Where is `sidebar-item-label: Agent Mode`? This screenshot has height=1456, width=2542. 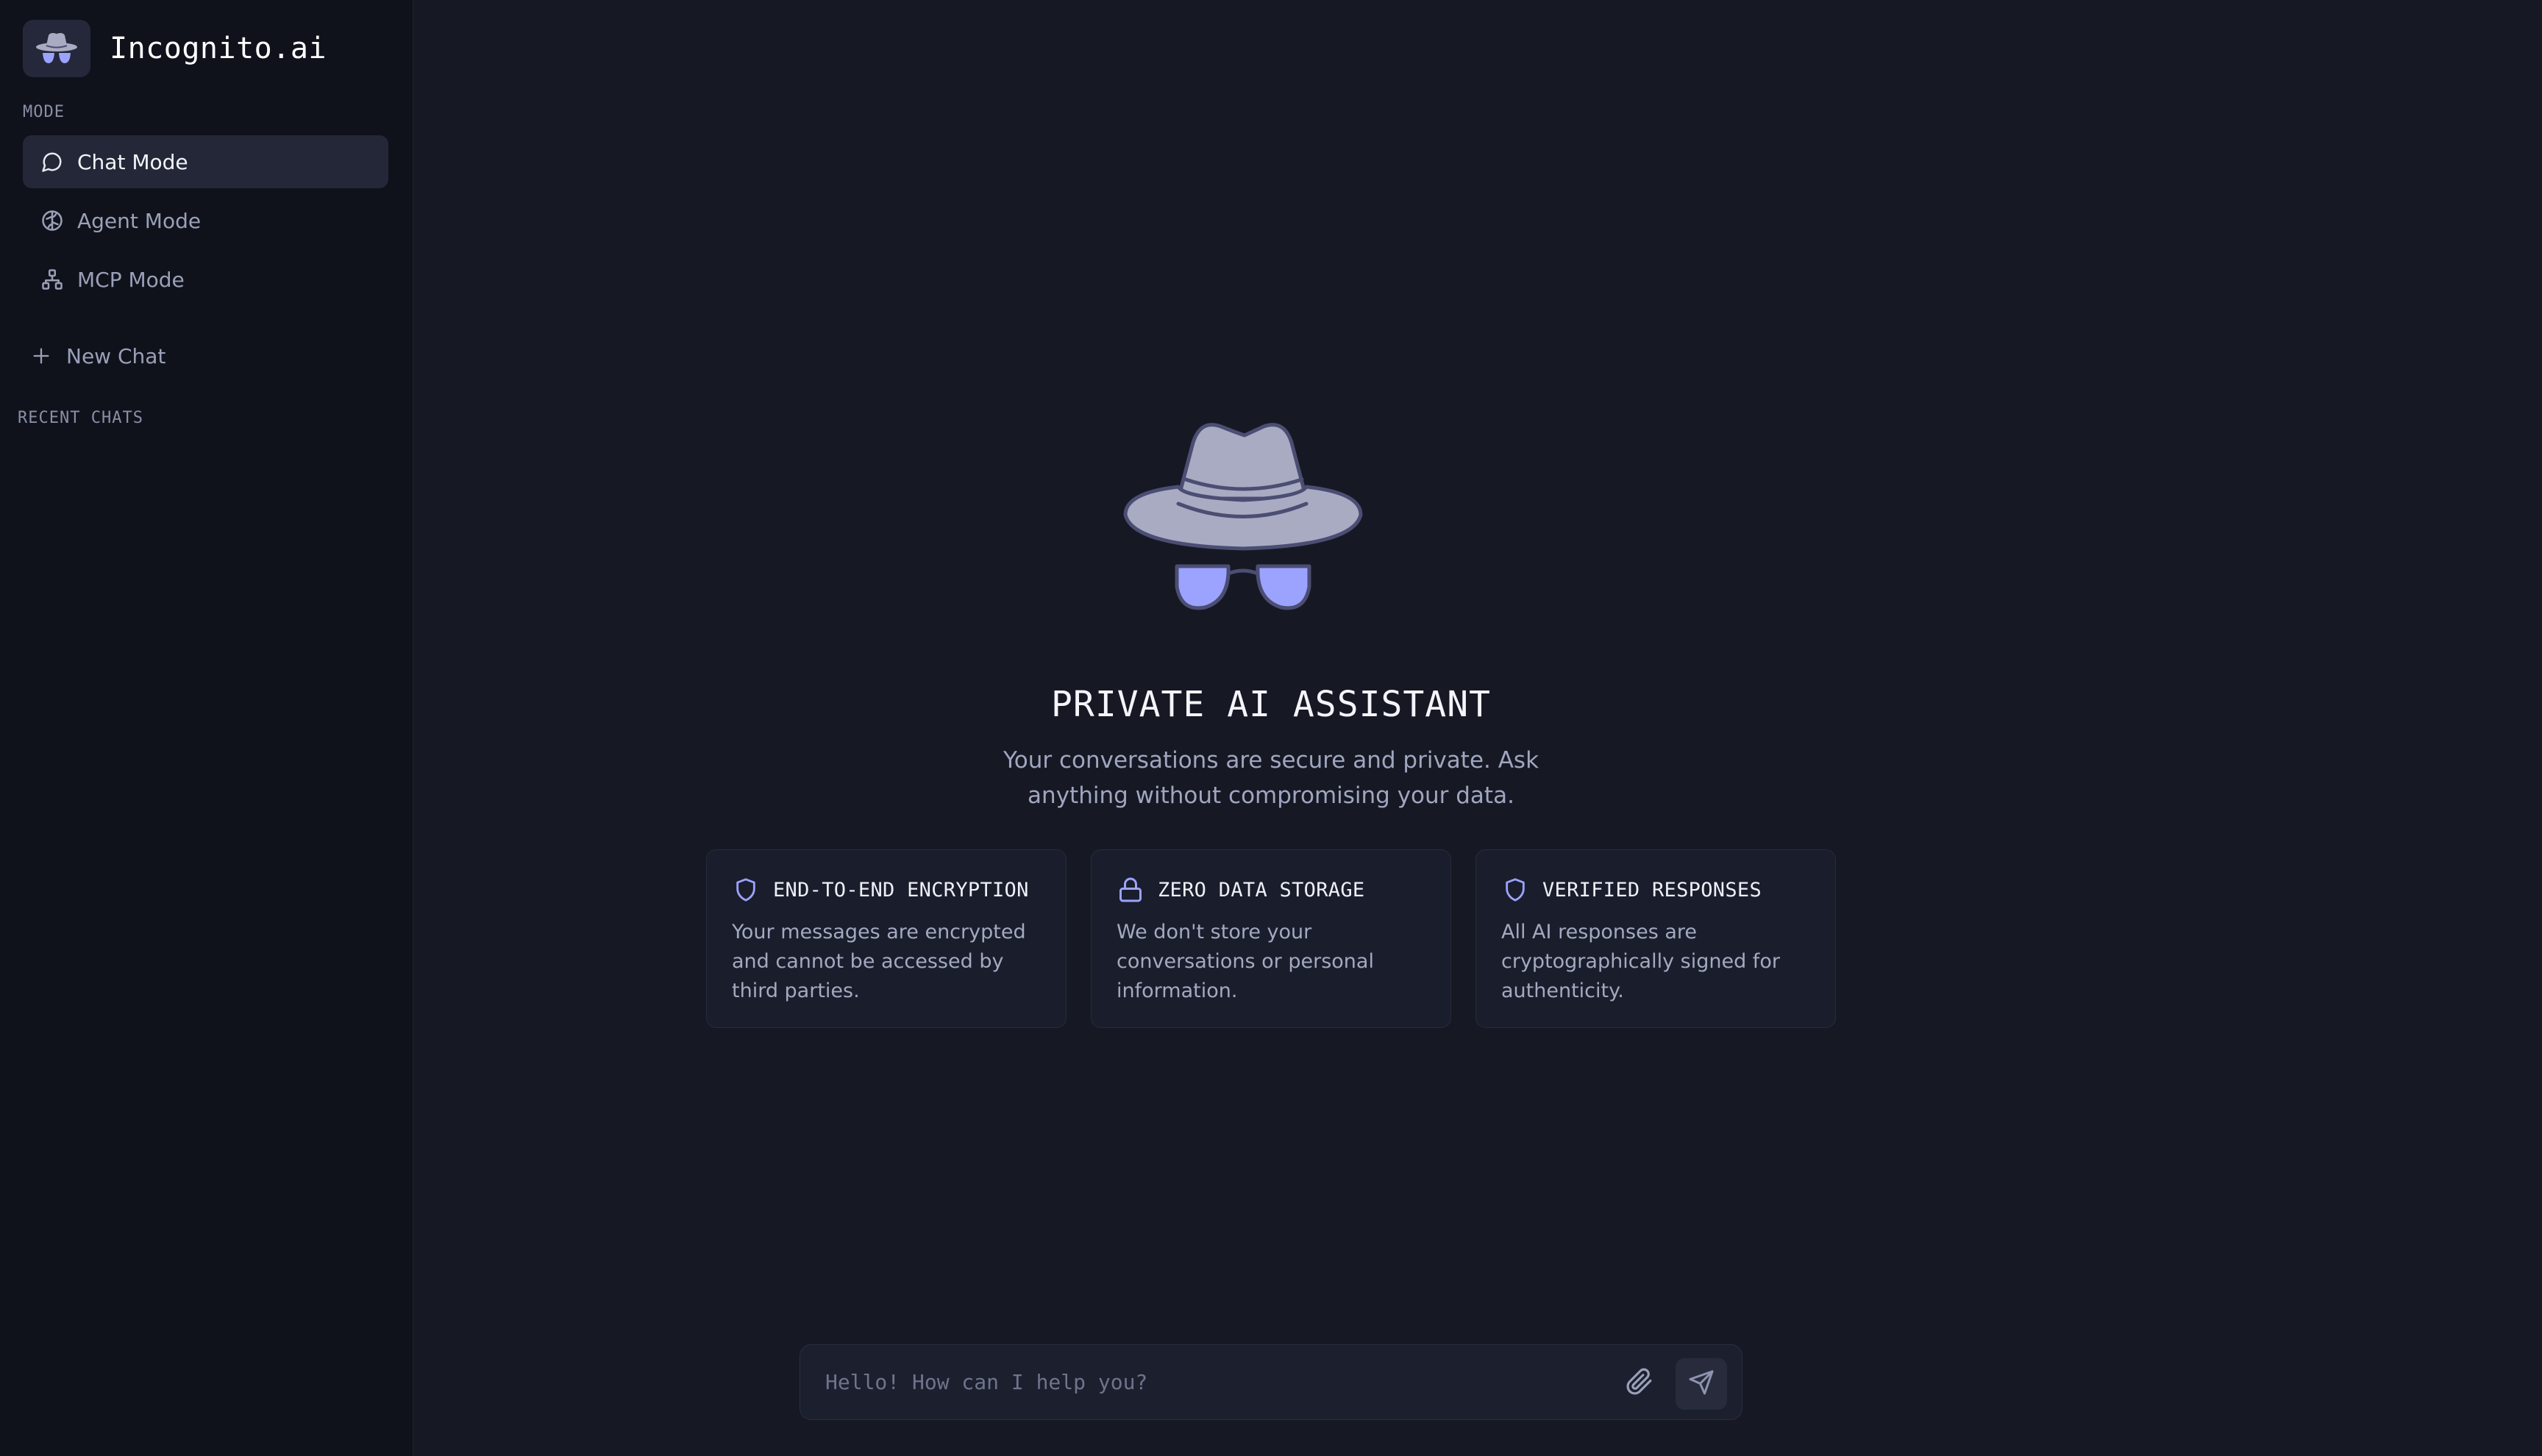
sidebar-item-label: Agent Mode is located at coordinates (139, 220).